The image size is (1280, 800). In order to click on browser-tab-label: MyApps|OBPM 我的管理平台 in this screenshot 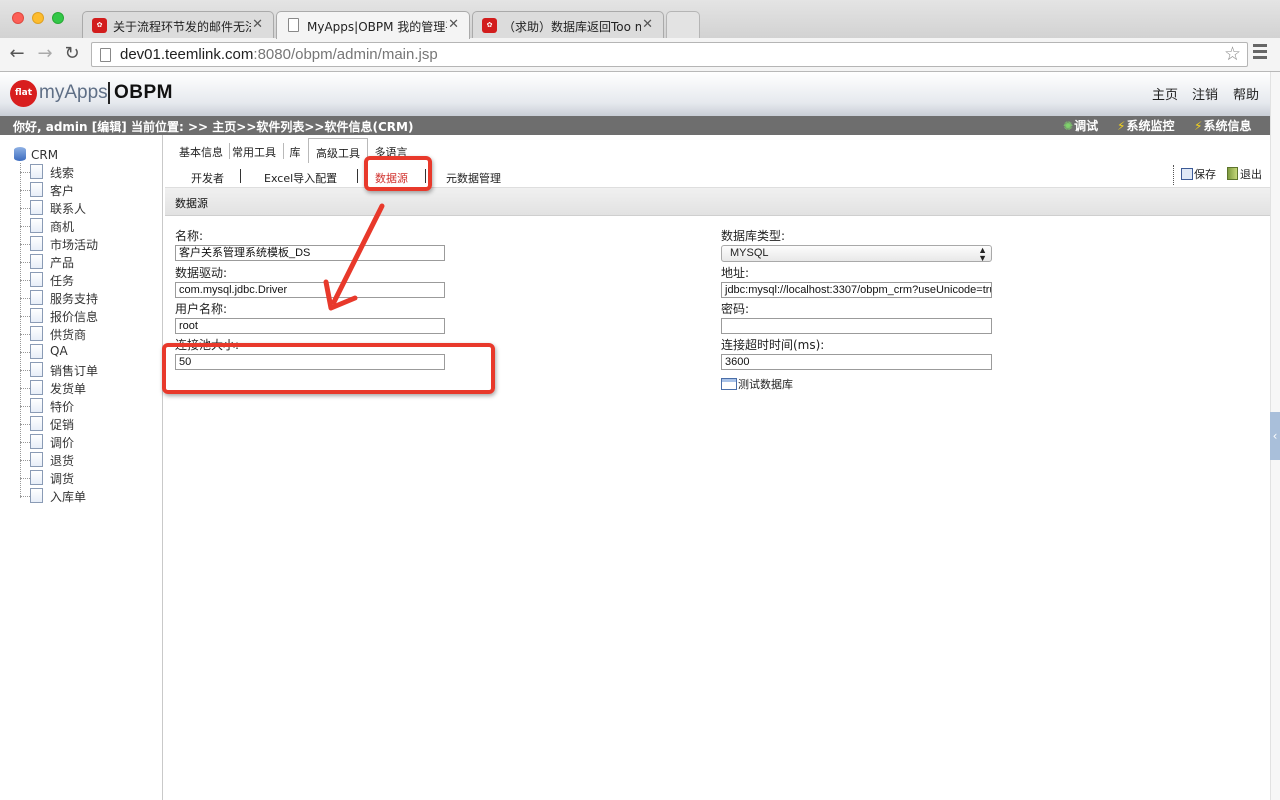, I will do `click(377, 27)`.